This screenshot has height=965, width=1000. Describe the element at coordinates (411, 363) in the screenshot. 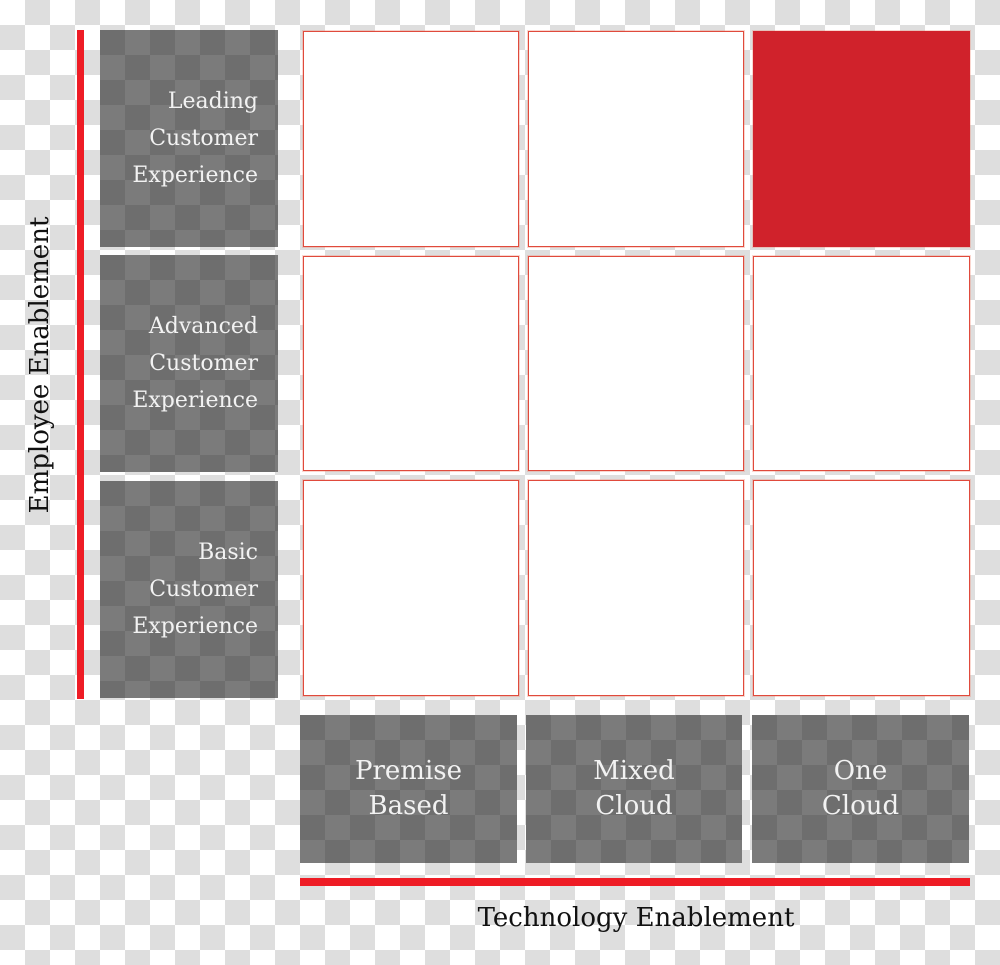

I see `cell-advanced-premise` at that location.